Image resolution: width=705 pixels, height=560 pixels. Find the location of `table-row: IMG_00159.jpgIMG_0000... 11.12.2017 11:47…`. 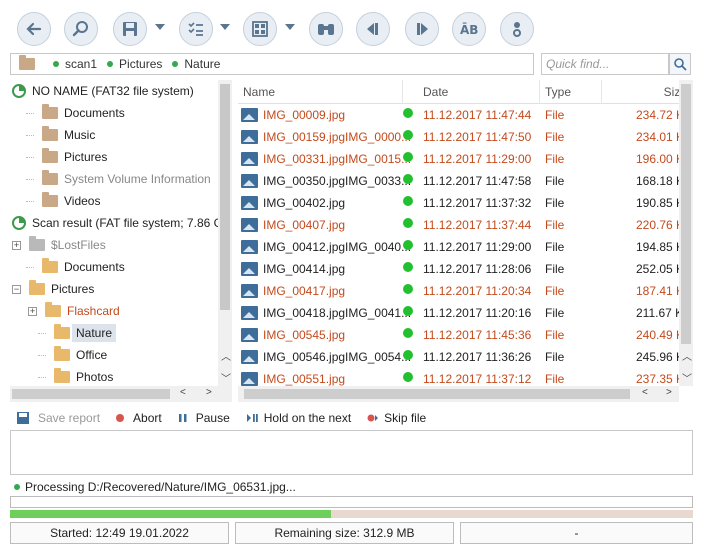

table-row: IMG_00159.jpgIMG_0000... 11.12.2017 11:47… is located at coordinates (465, 137).